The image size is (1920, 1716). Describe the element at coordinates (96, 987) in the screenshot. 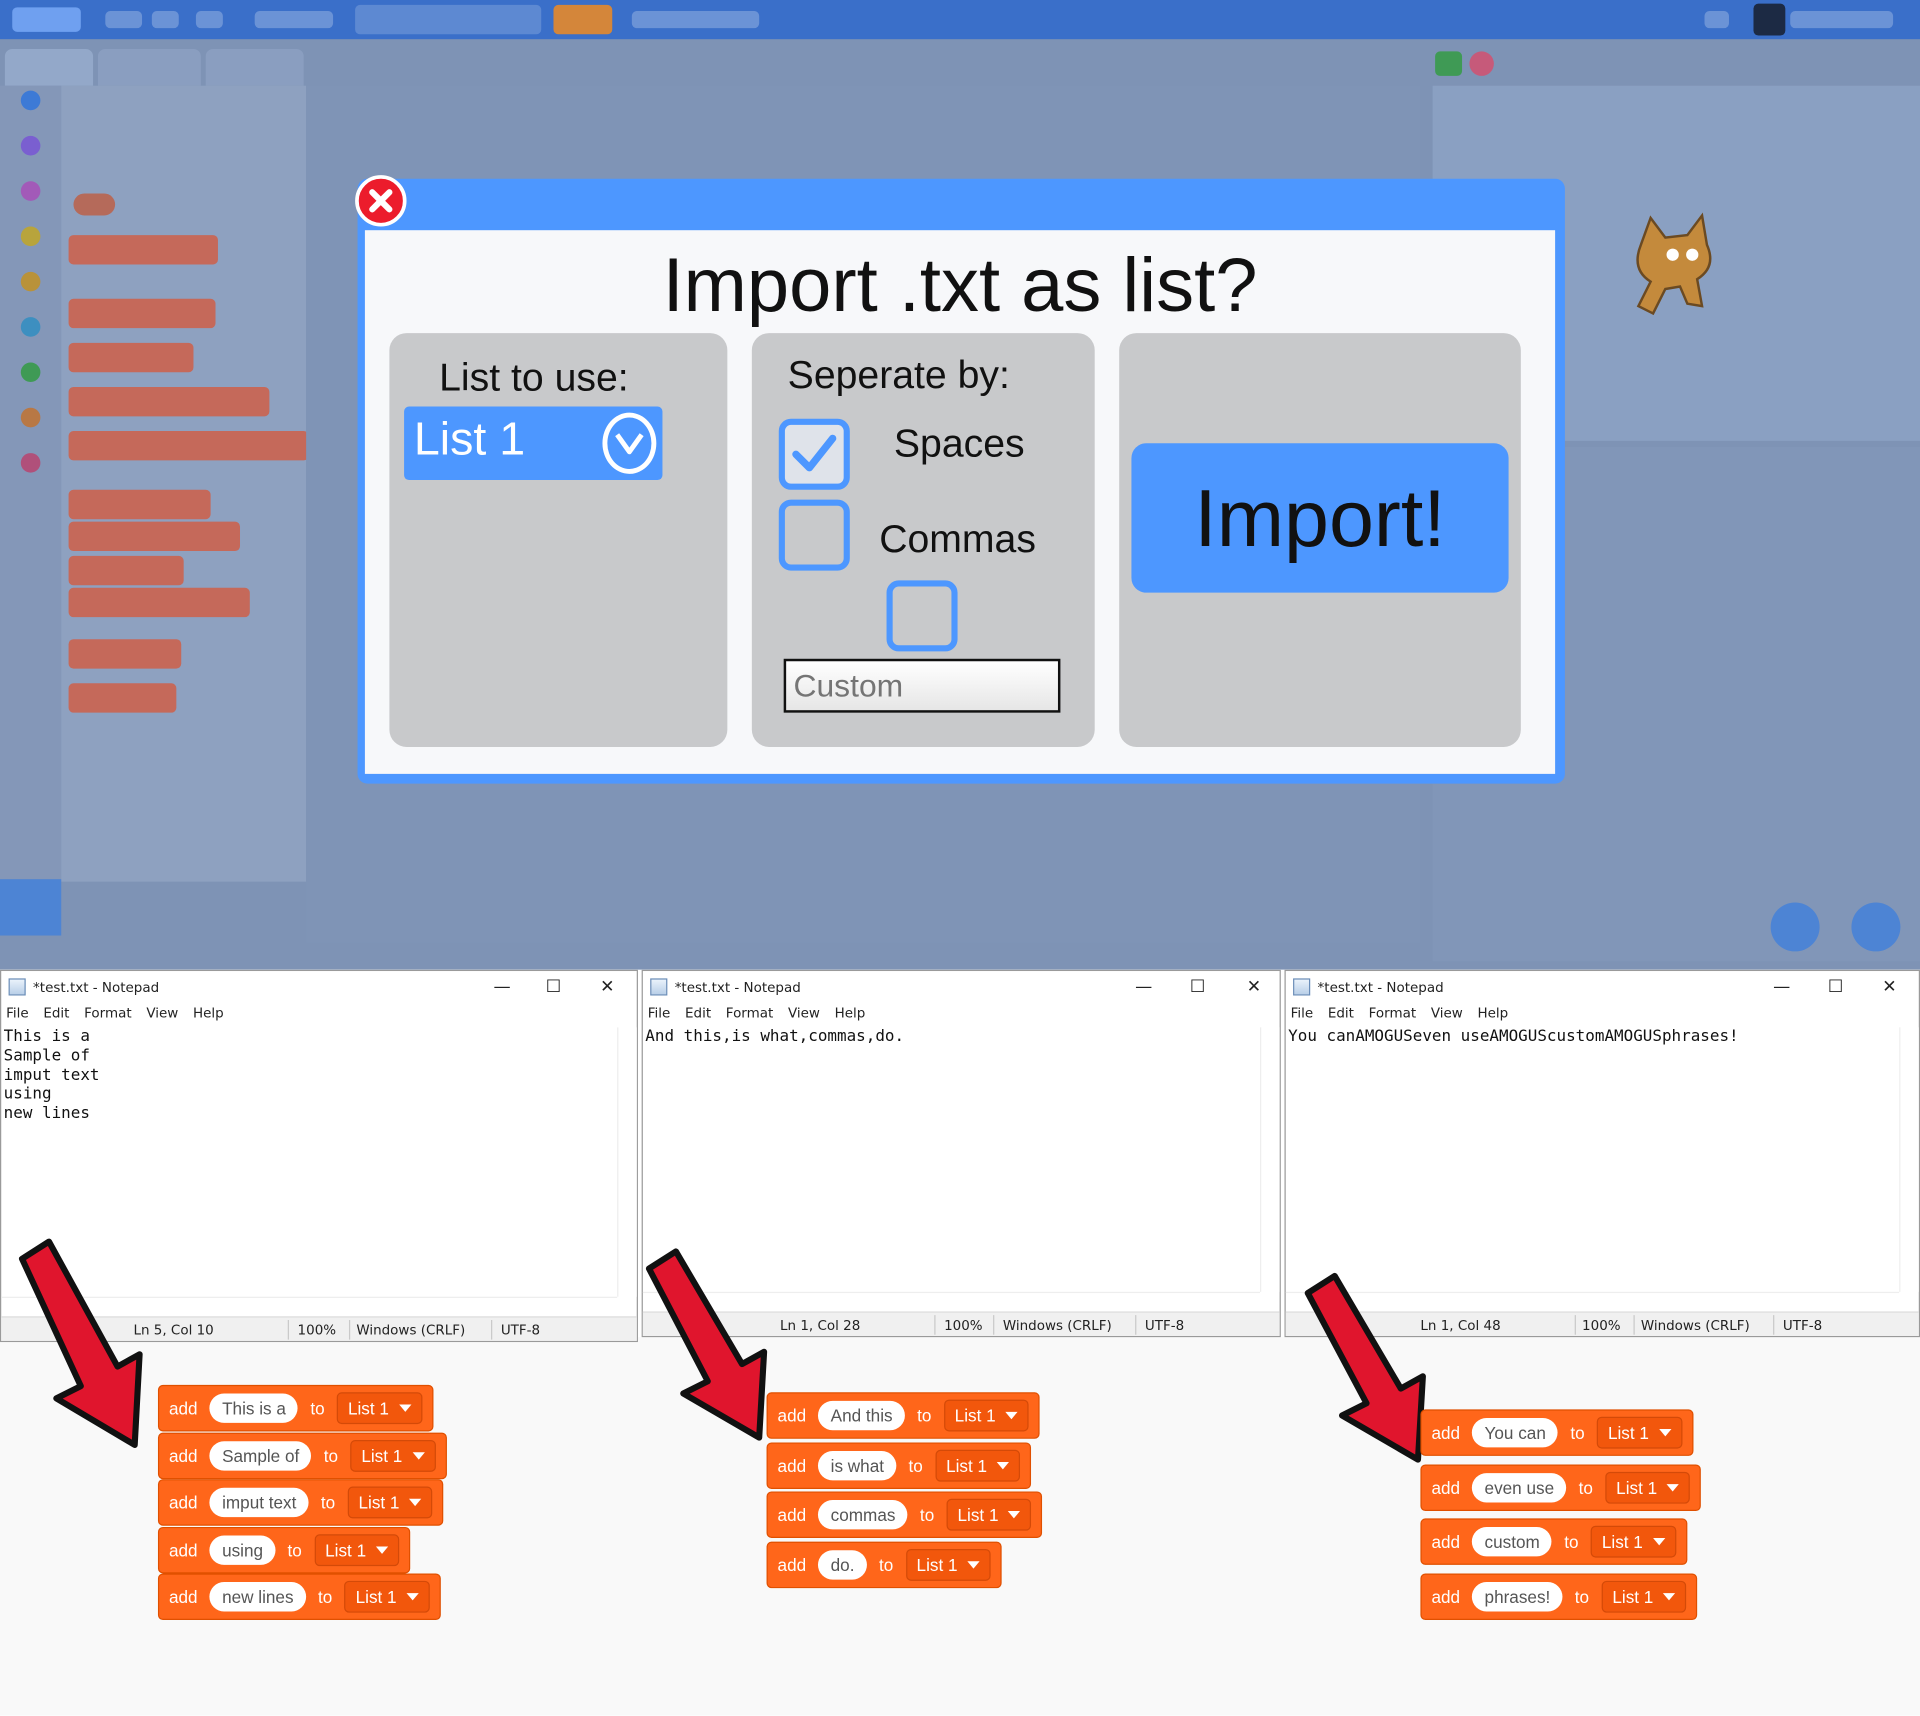

I see `window-title: *test.txt - Notepad` at that location.